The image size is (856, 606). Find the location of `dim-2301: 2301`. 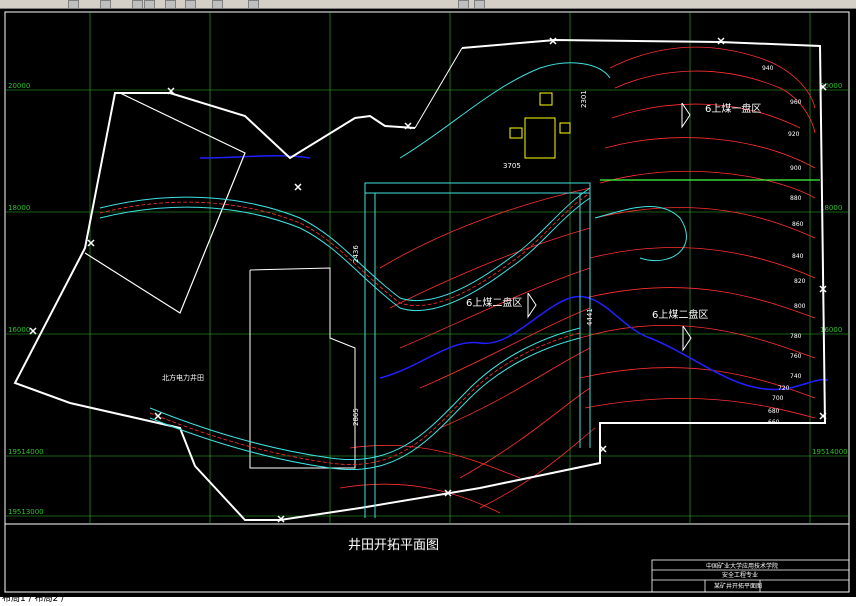

dim-2301: 2301 is located at coordinates (584, 99).